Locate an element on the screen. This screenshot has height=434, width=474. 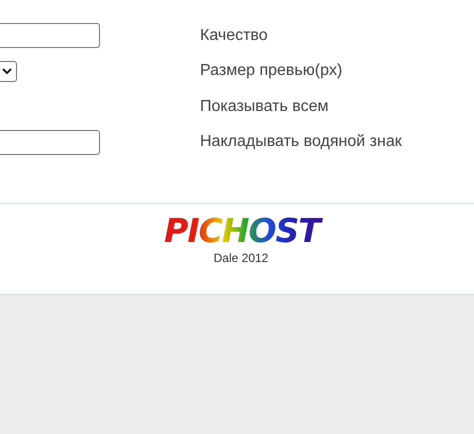
setting-label: Размер превью(px) is located at coordinates (272, 71).